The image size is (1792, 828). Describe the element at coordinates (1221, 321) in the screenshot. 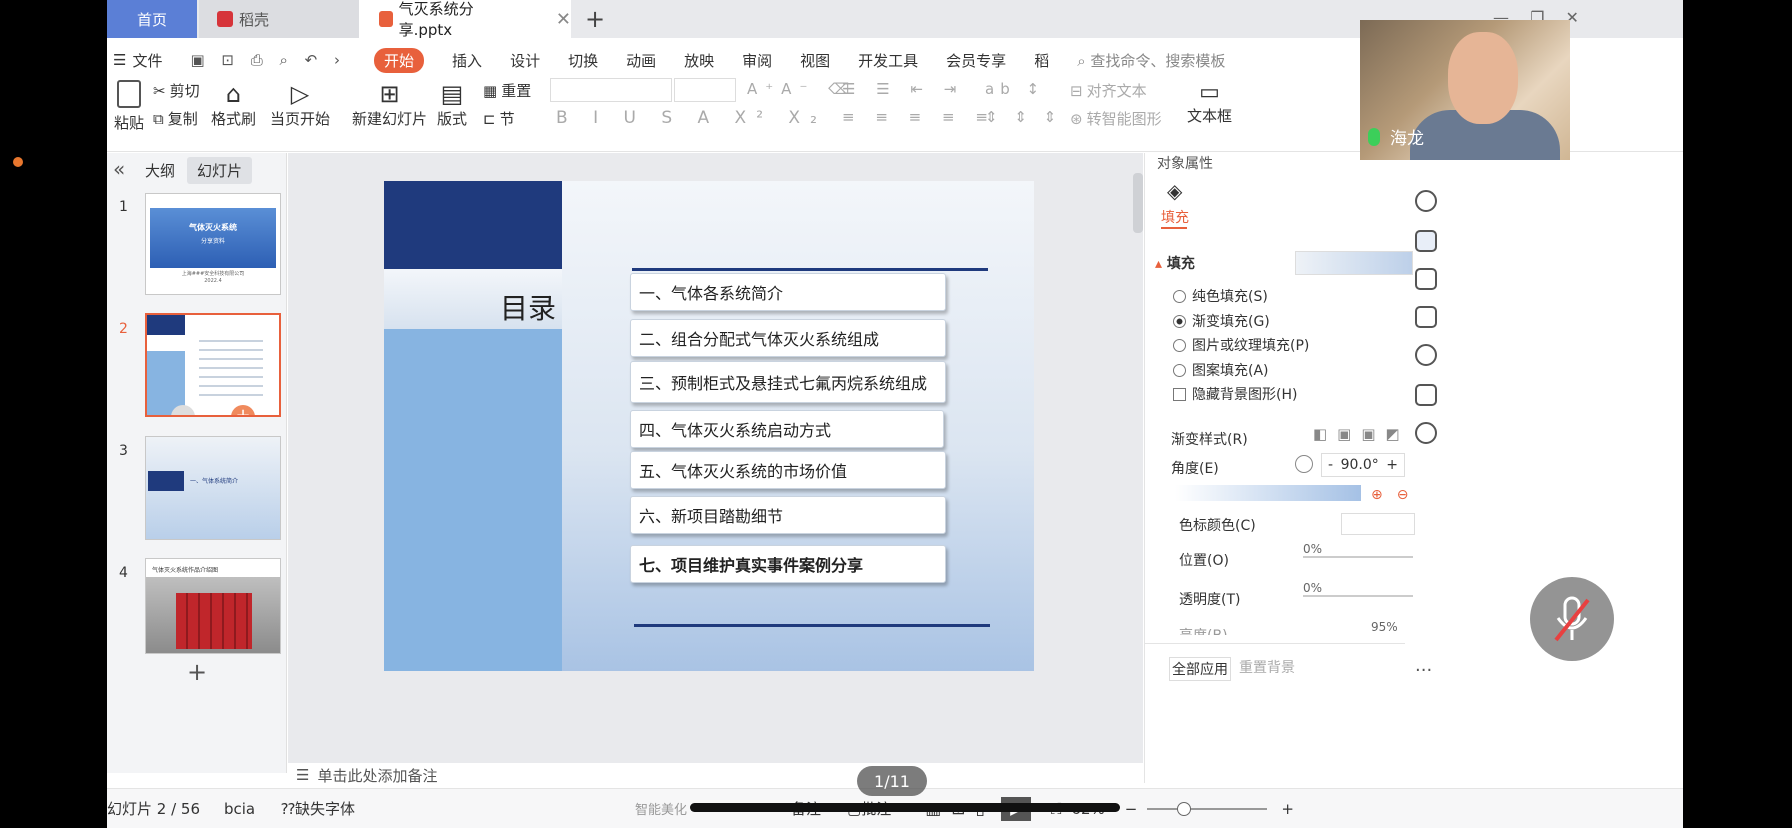

I see `radio-gradient-fill: 渐变填充(G)` at that location.